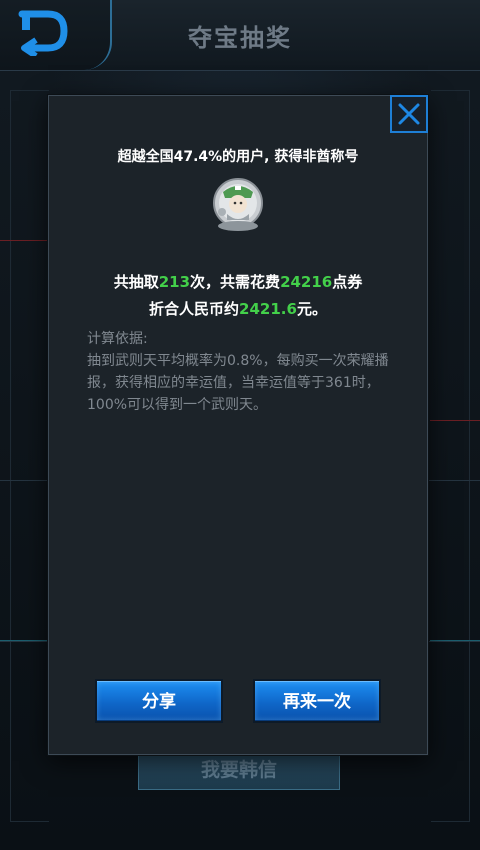  Describe the element at coordinates (311, 309) in the screenshot. I see `stats-label: 元。` at that location.